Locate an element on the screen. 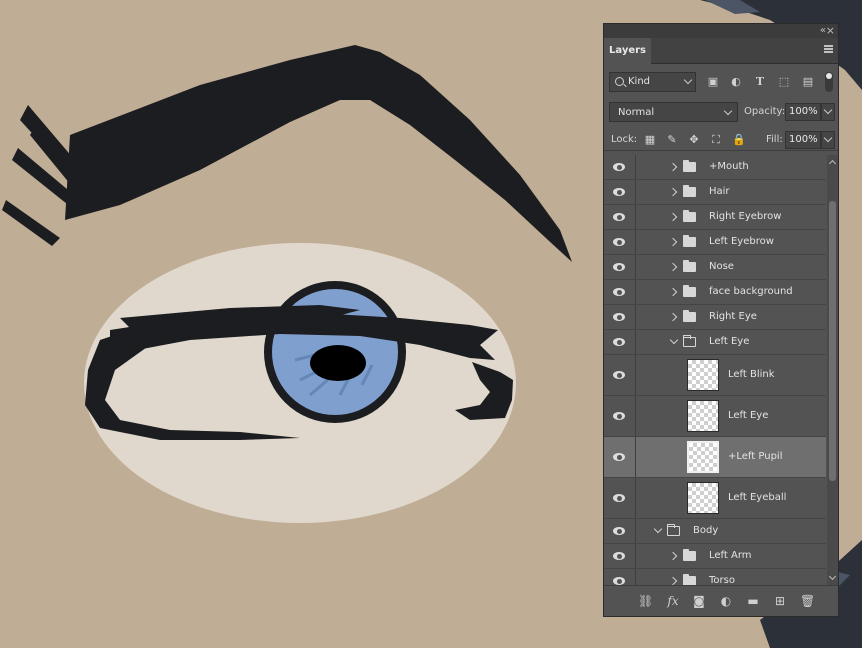 The height and width of the screenshot is (648, 862). layers-scrollbar is located at coordinates (832, 370).